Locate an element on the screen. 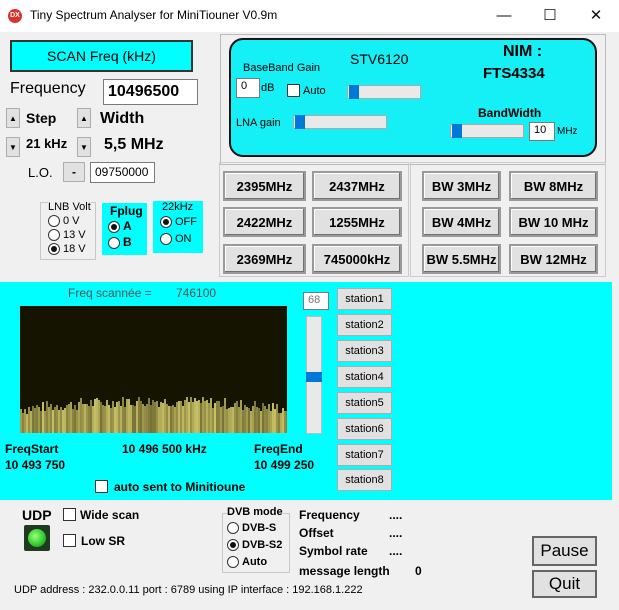 Image resolution: width=619 pixels, height=610 pixels. udp-led-frame is located at coordinates (37, 538).